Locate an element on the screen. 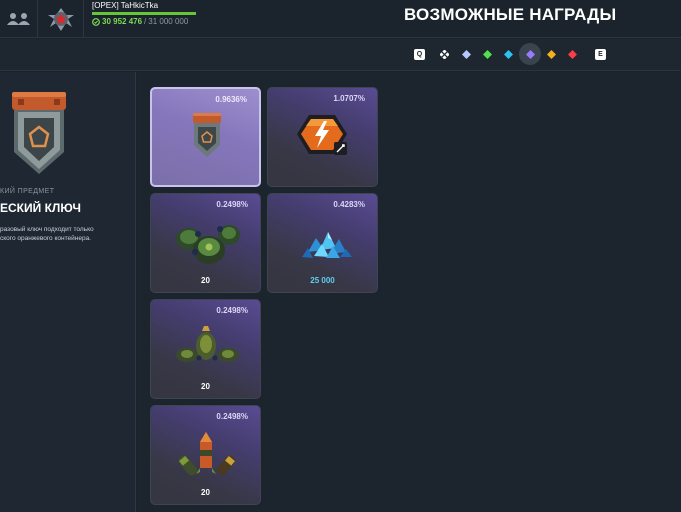 The width and height of the screenshot is (681, 512). epic-gem-icon is located at coordinates (530, 54).